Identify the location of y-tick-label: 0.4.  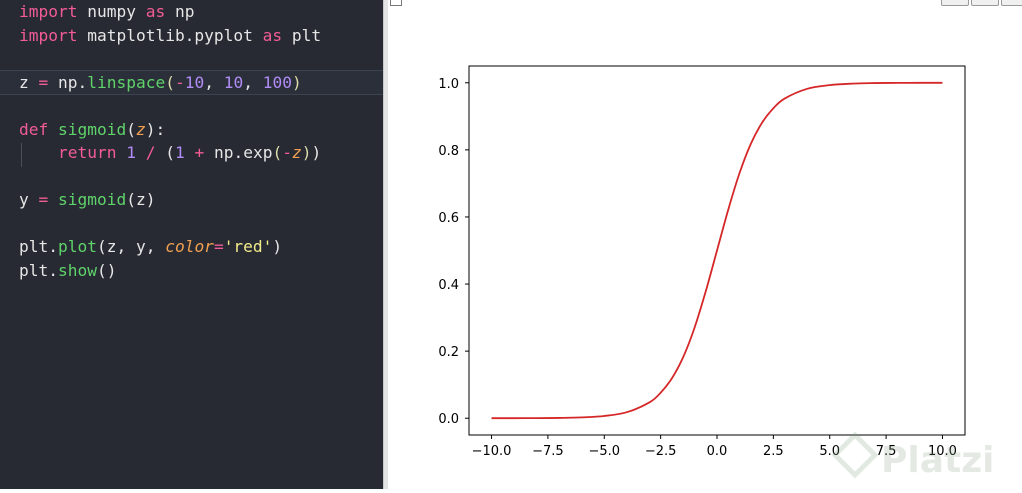
(448, 285).